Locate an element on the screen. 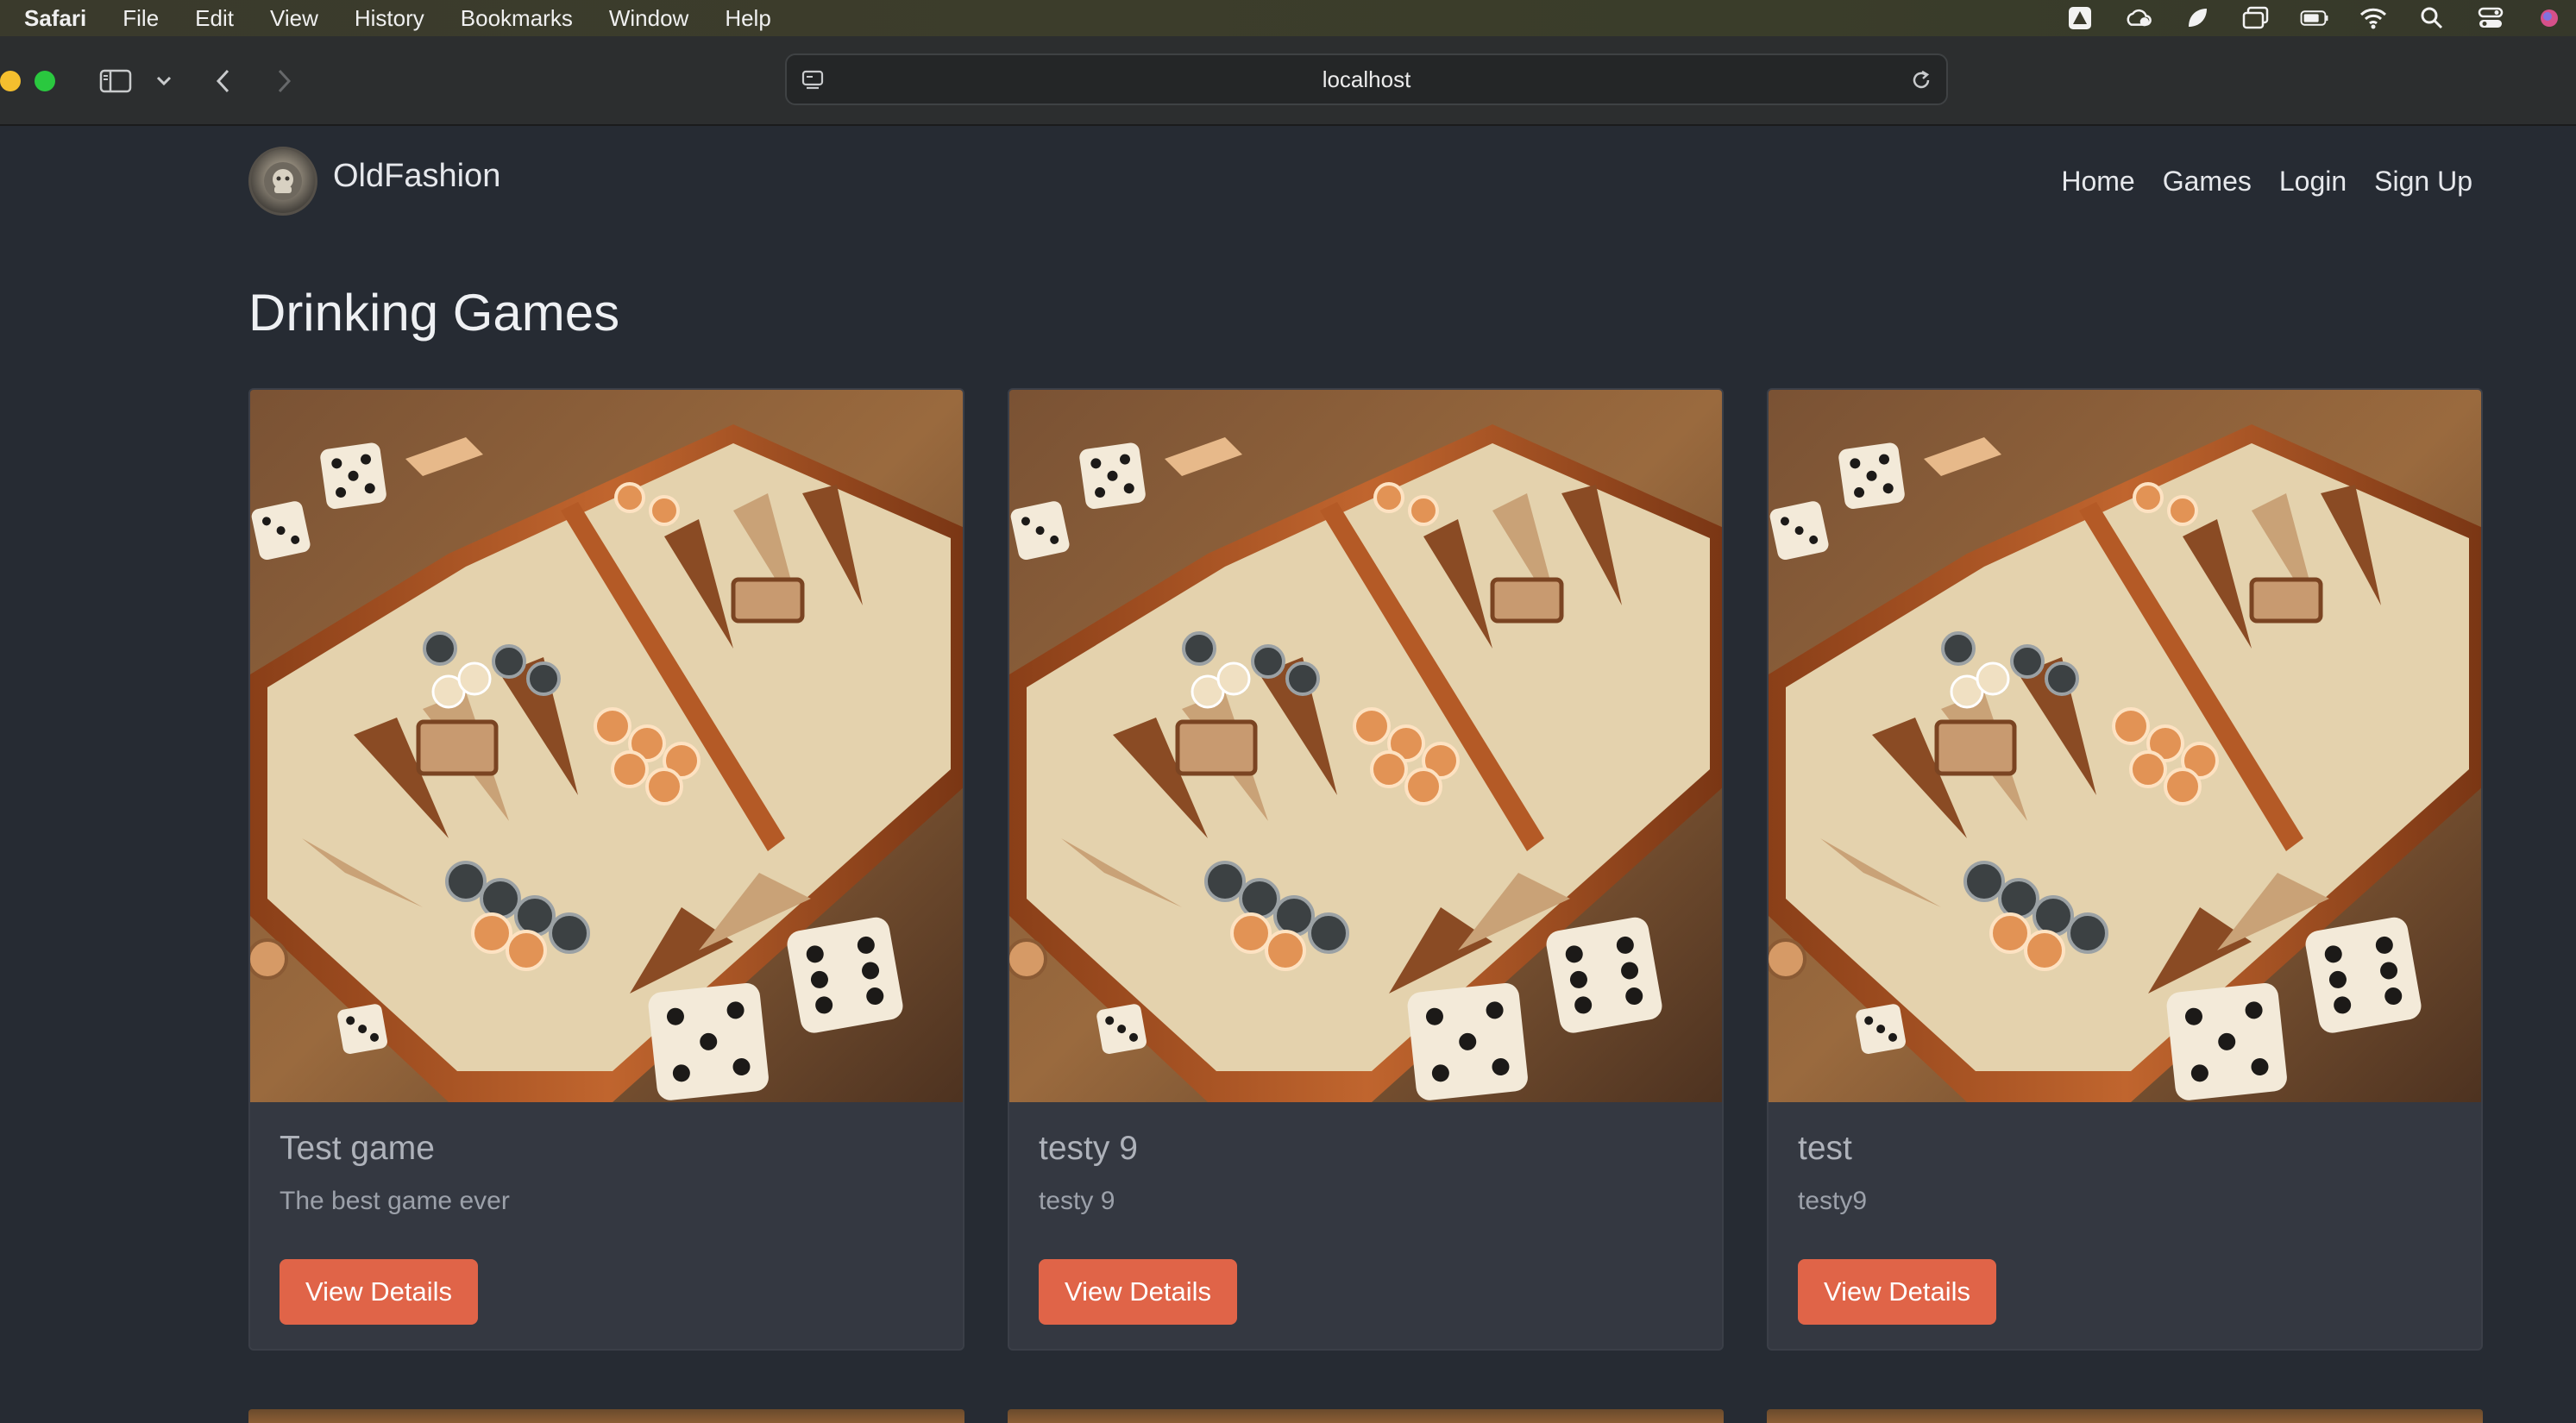 The image size is (2576, 1423). menu-help: Help is located at coordinates (747, 18).